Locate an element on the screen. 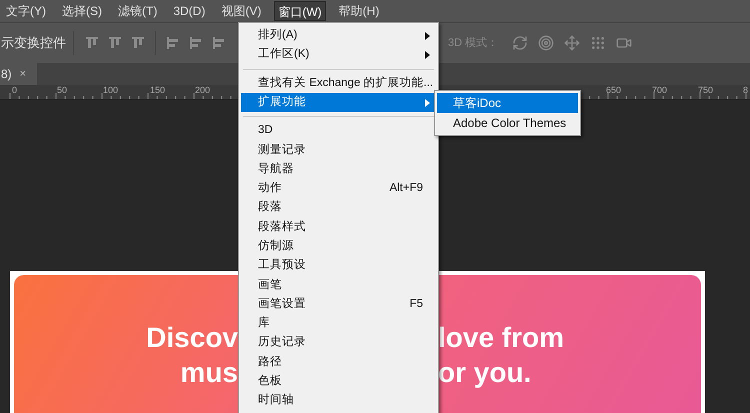 The width and height of the screenshot is (750, 413). ruler-label: 700 is located at coordinates (660, 90).